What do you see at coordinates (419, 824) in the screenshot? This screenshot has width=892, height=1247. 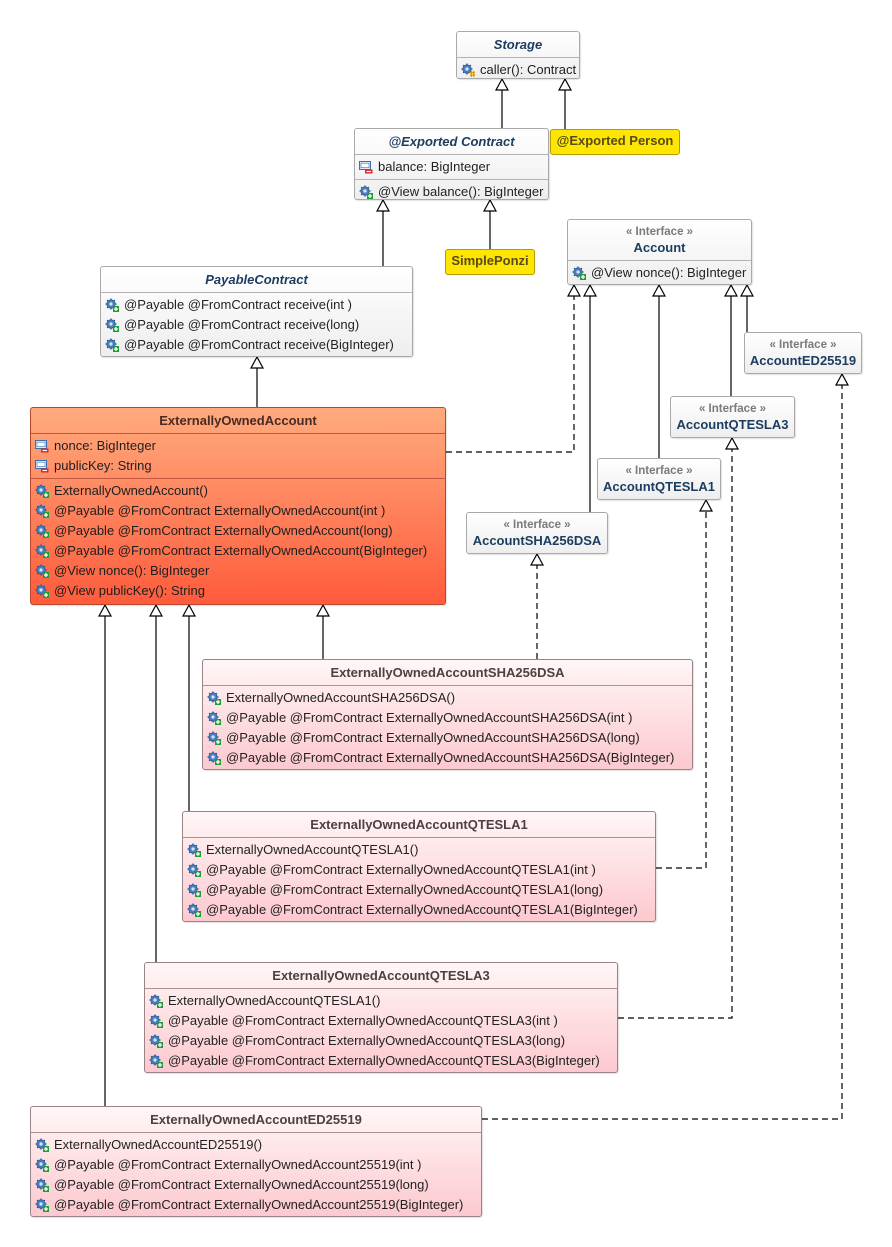 I see `class-name: ExternallyOwnedAccountQTESLA1` at bounding box center [419, 824].